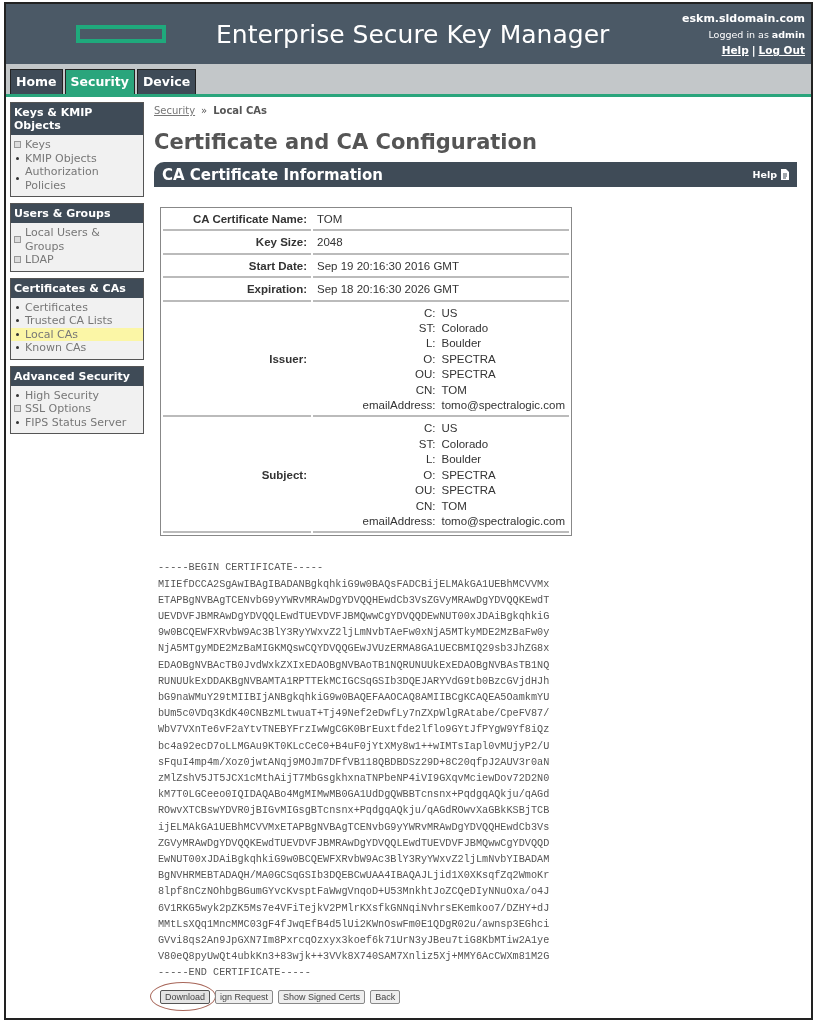  Describe the element at coordinates (77, 119) in the screenshot. I see `panel-heading: Keys & KMIP Objects` at that location.